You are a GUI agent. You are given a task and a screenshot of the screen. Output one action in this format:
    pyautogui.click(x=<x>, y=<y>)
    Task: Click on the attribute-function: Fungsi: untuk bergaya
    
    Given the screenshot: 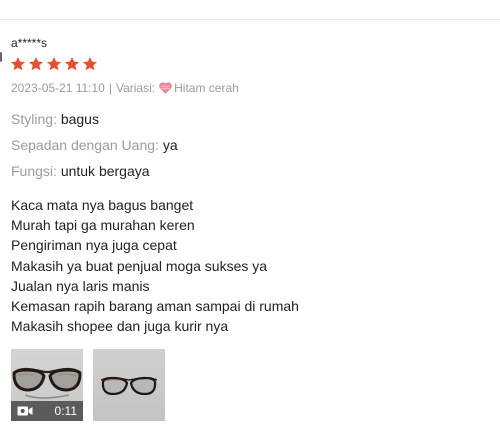 What is the action you would take?
    pyautogui.click(x=80, y=171)
    